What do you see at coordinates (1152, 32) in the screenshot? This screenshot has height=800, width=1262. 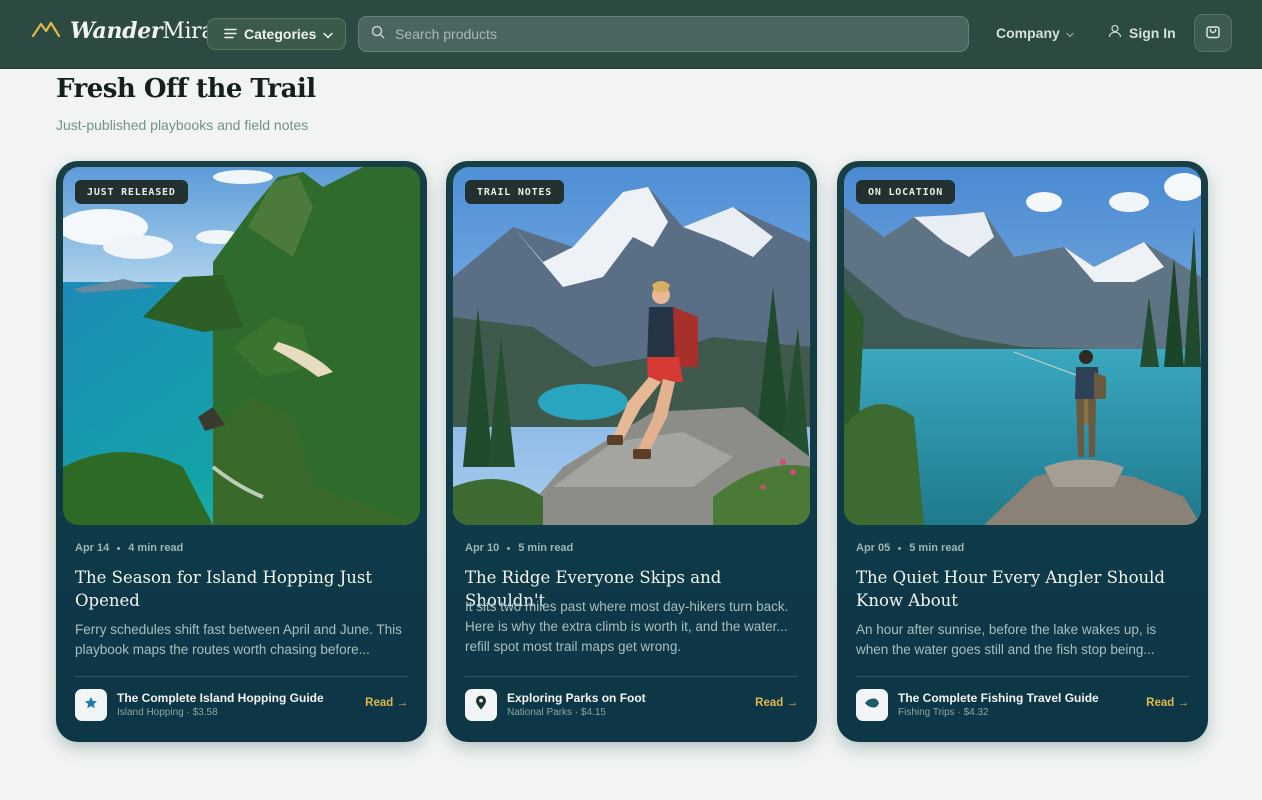 I see `sign-in-label: Sign In` at bounding box center [1152, 32].